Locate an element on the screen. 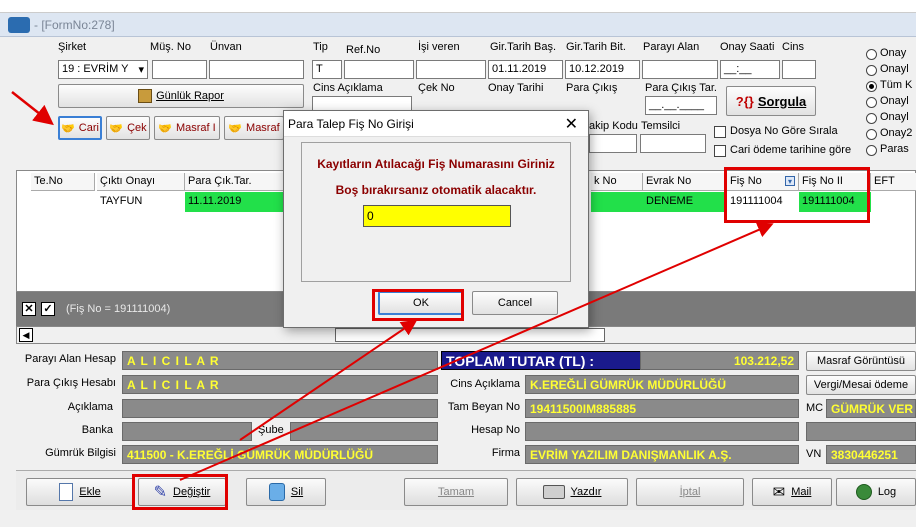  cek-label: Çek is located at coordinates (137, 128).